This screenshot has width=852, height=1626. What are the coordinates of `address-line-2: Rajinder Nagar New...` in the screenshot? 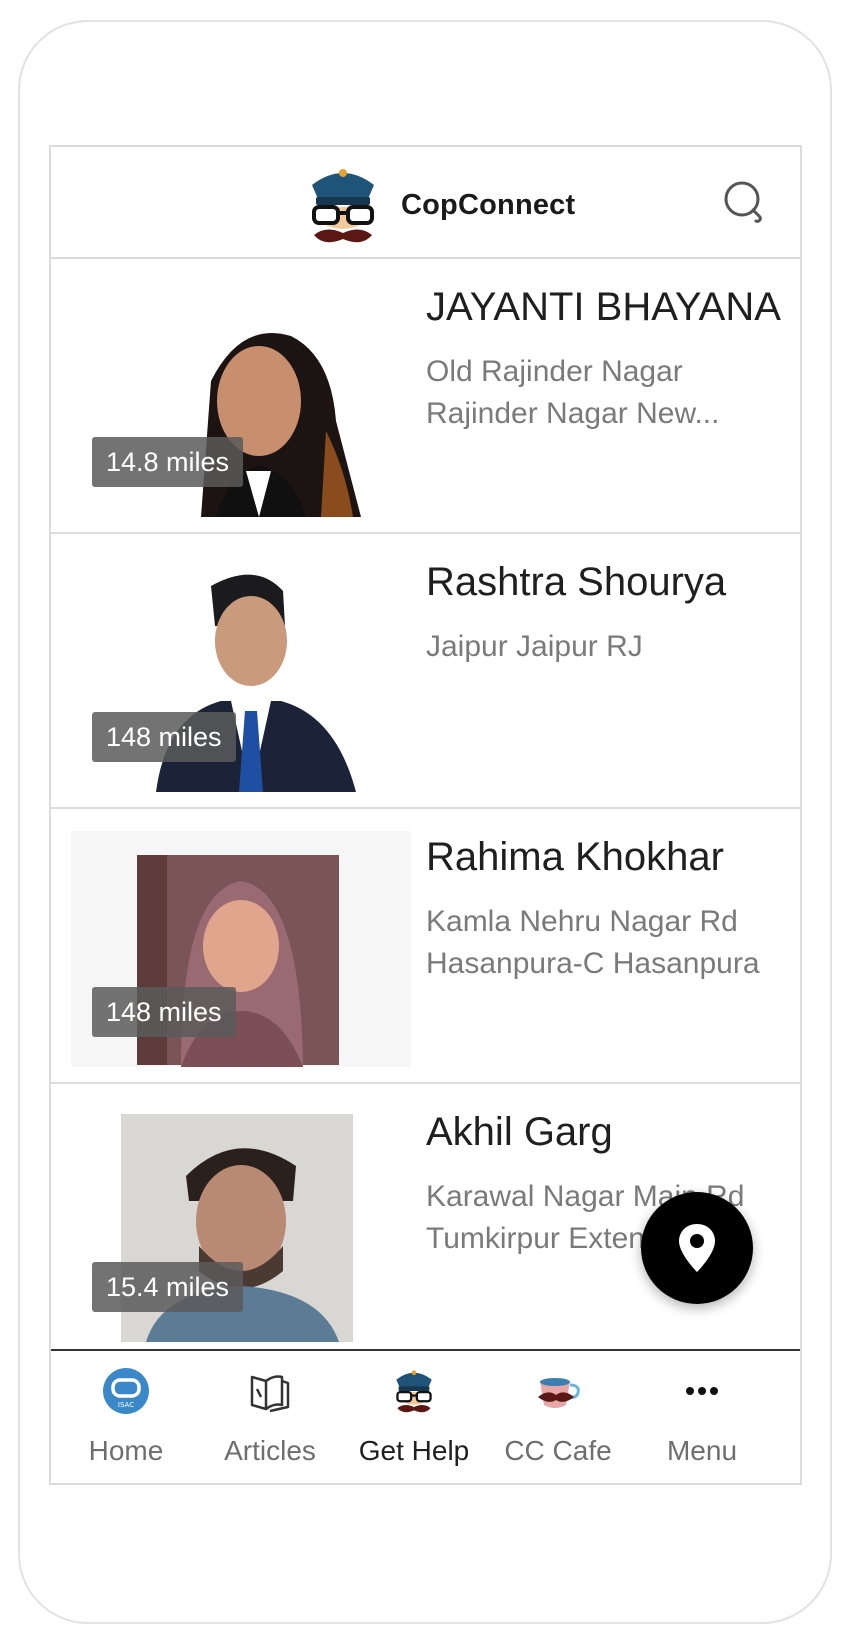 It's located at (573, 413).